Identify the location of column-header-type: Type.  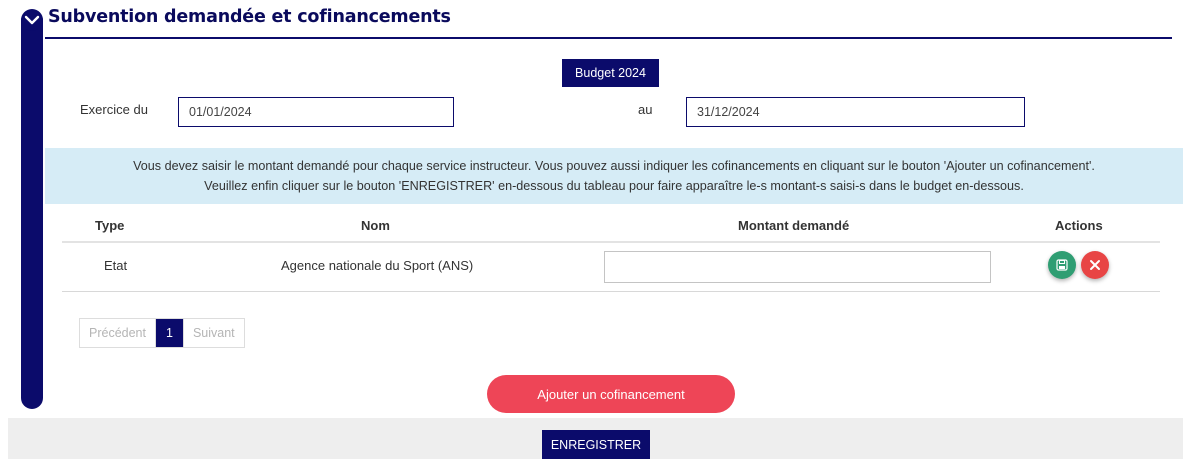
(110, 225).